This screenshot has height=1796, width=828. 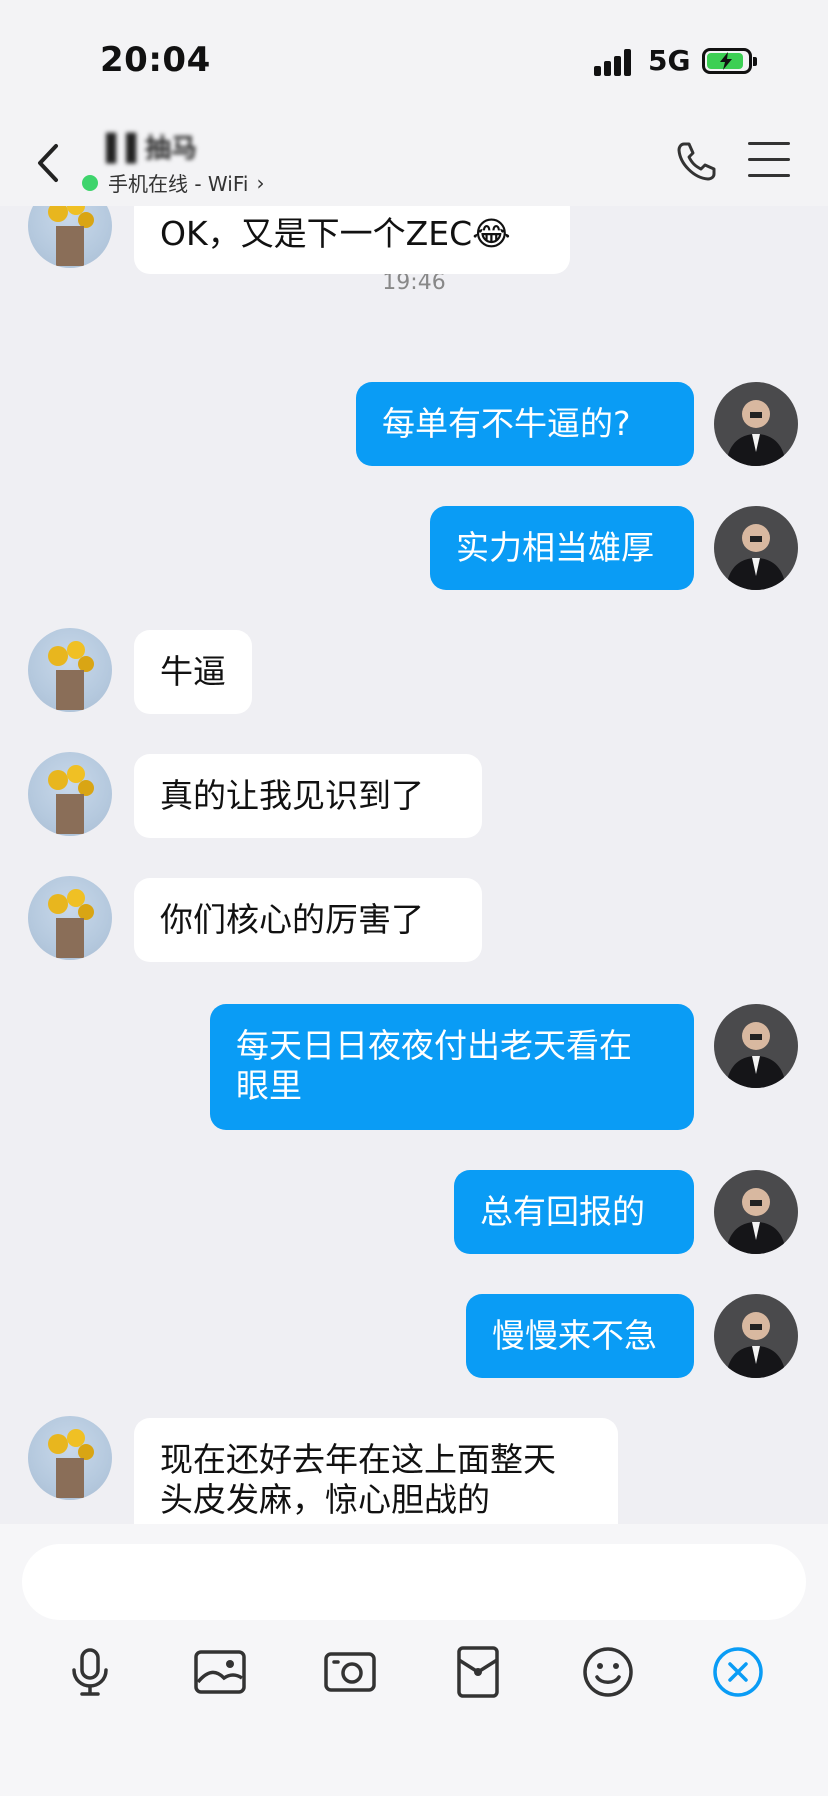 What do you see at coordinates (155, 60) in the screenshot?
I see `status-time: 20:04` at bounding box center [155, 60].